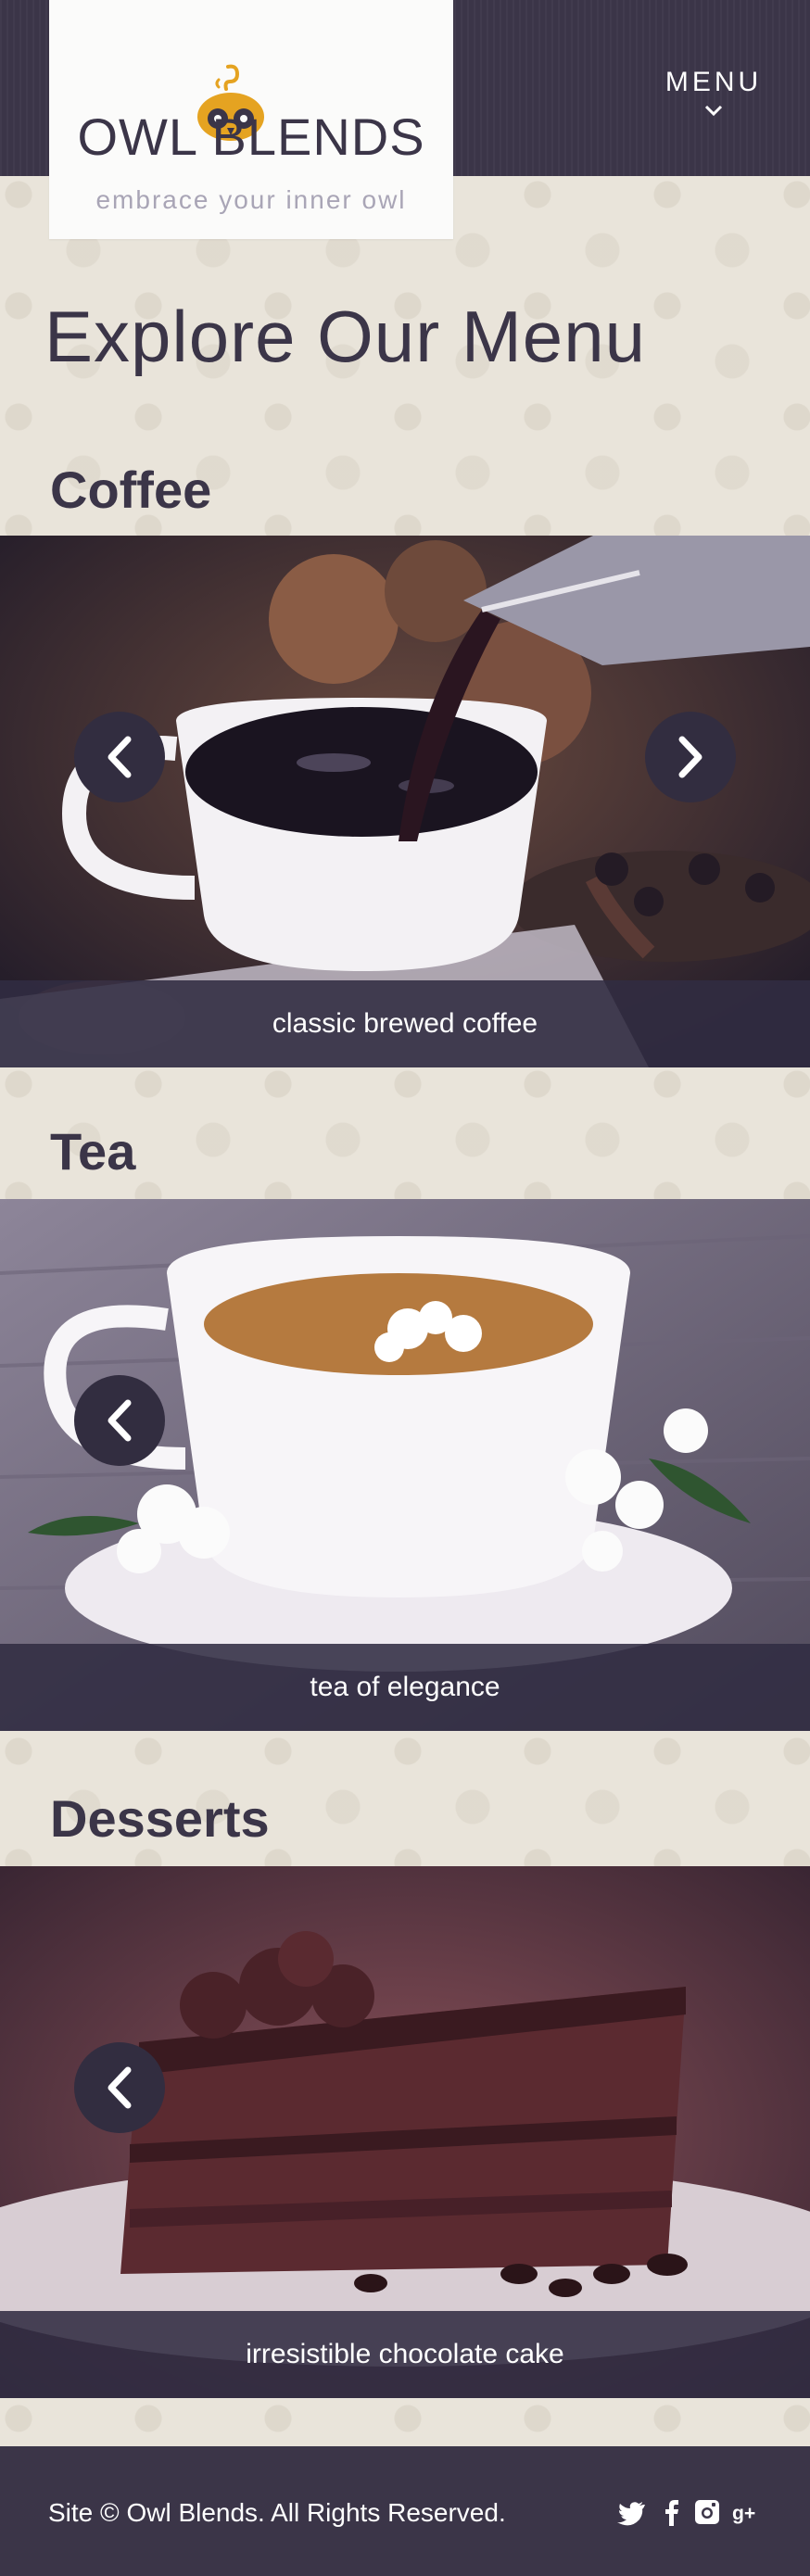 This screenshot has height=2576, width=810. I want to click on chevron-right-icon, so click(690, 757).